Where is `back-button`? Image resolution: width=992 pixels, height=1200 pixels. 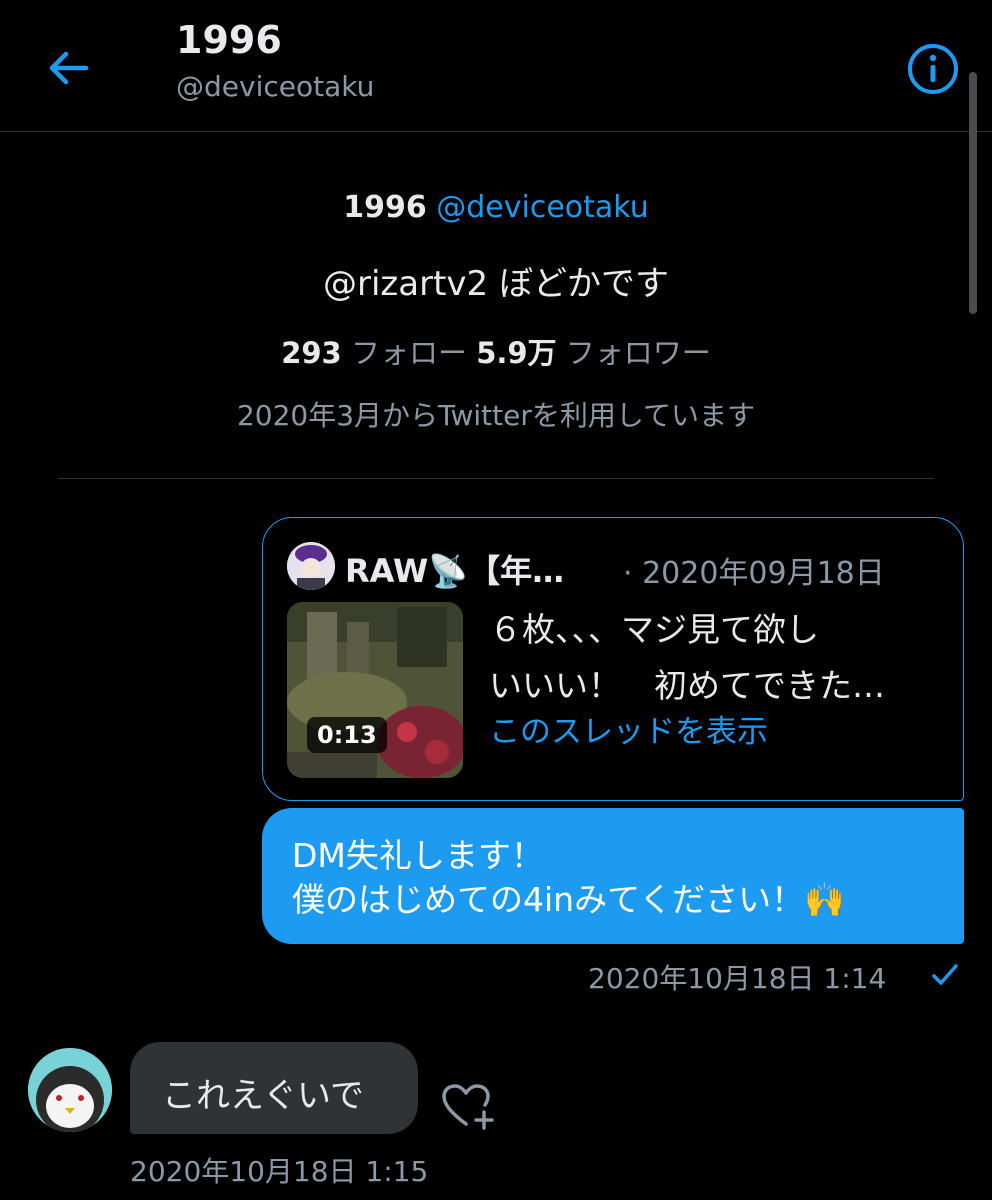
back-button is located at coordinates (68, 68).